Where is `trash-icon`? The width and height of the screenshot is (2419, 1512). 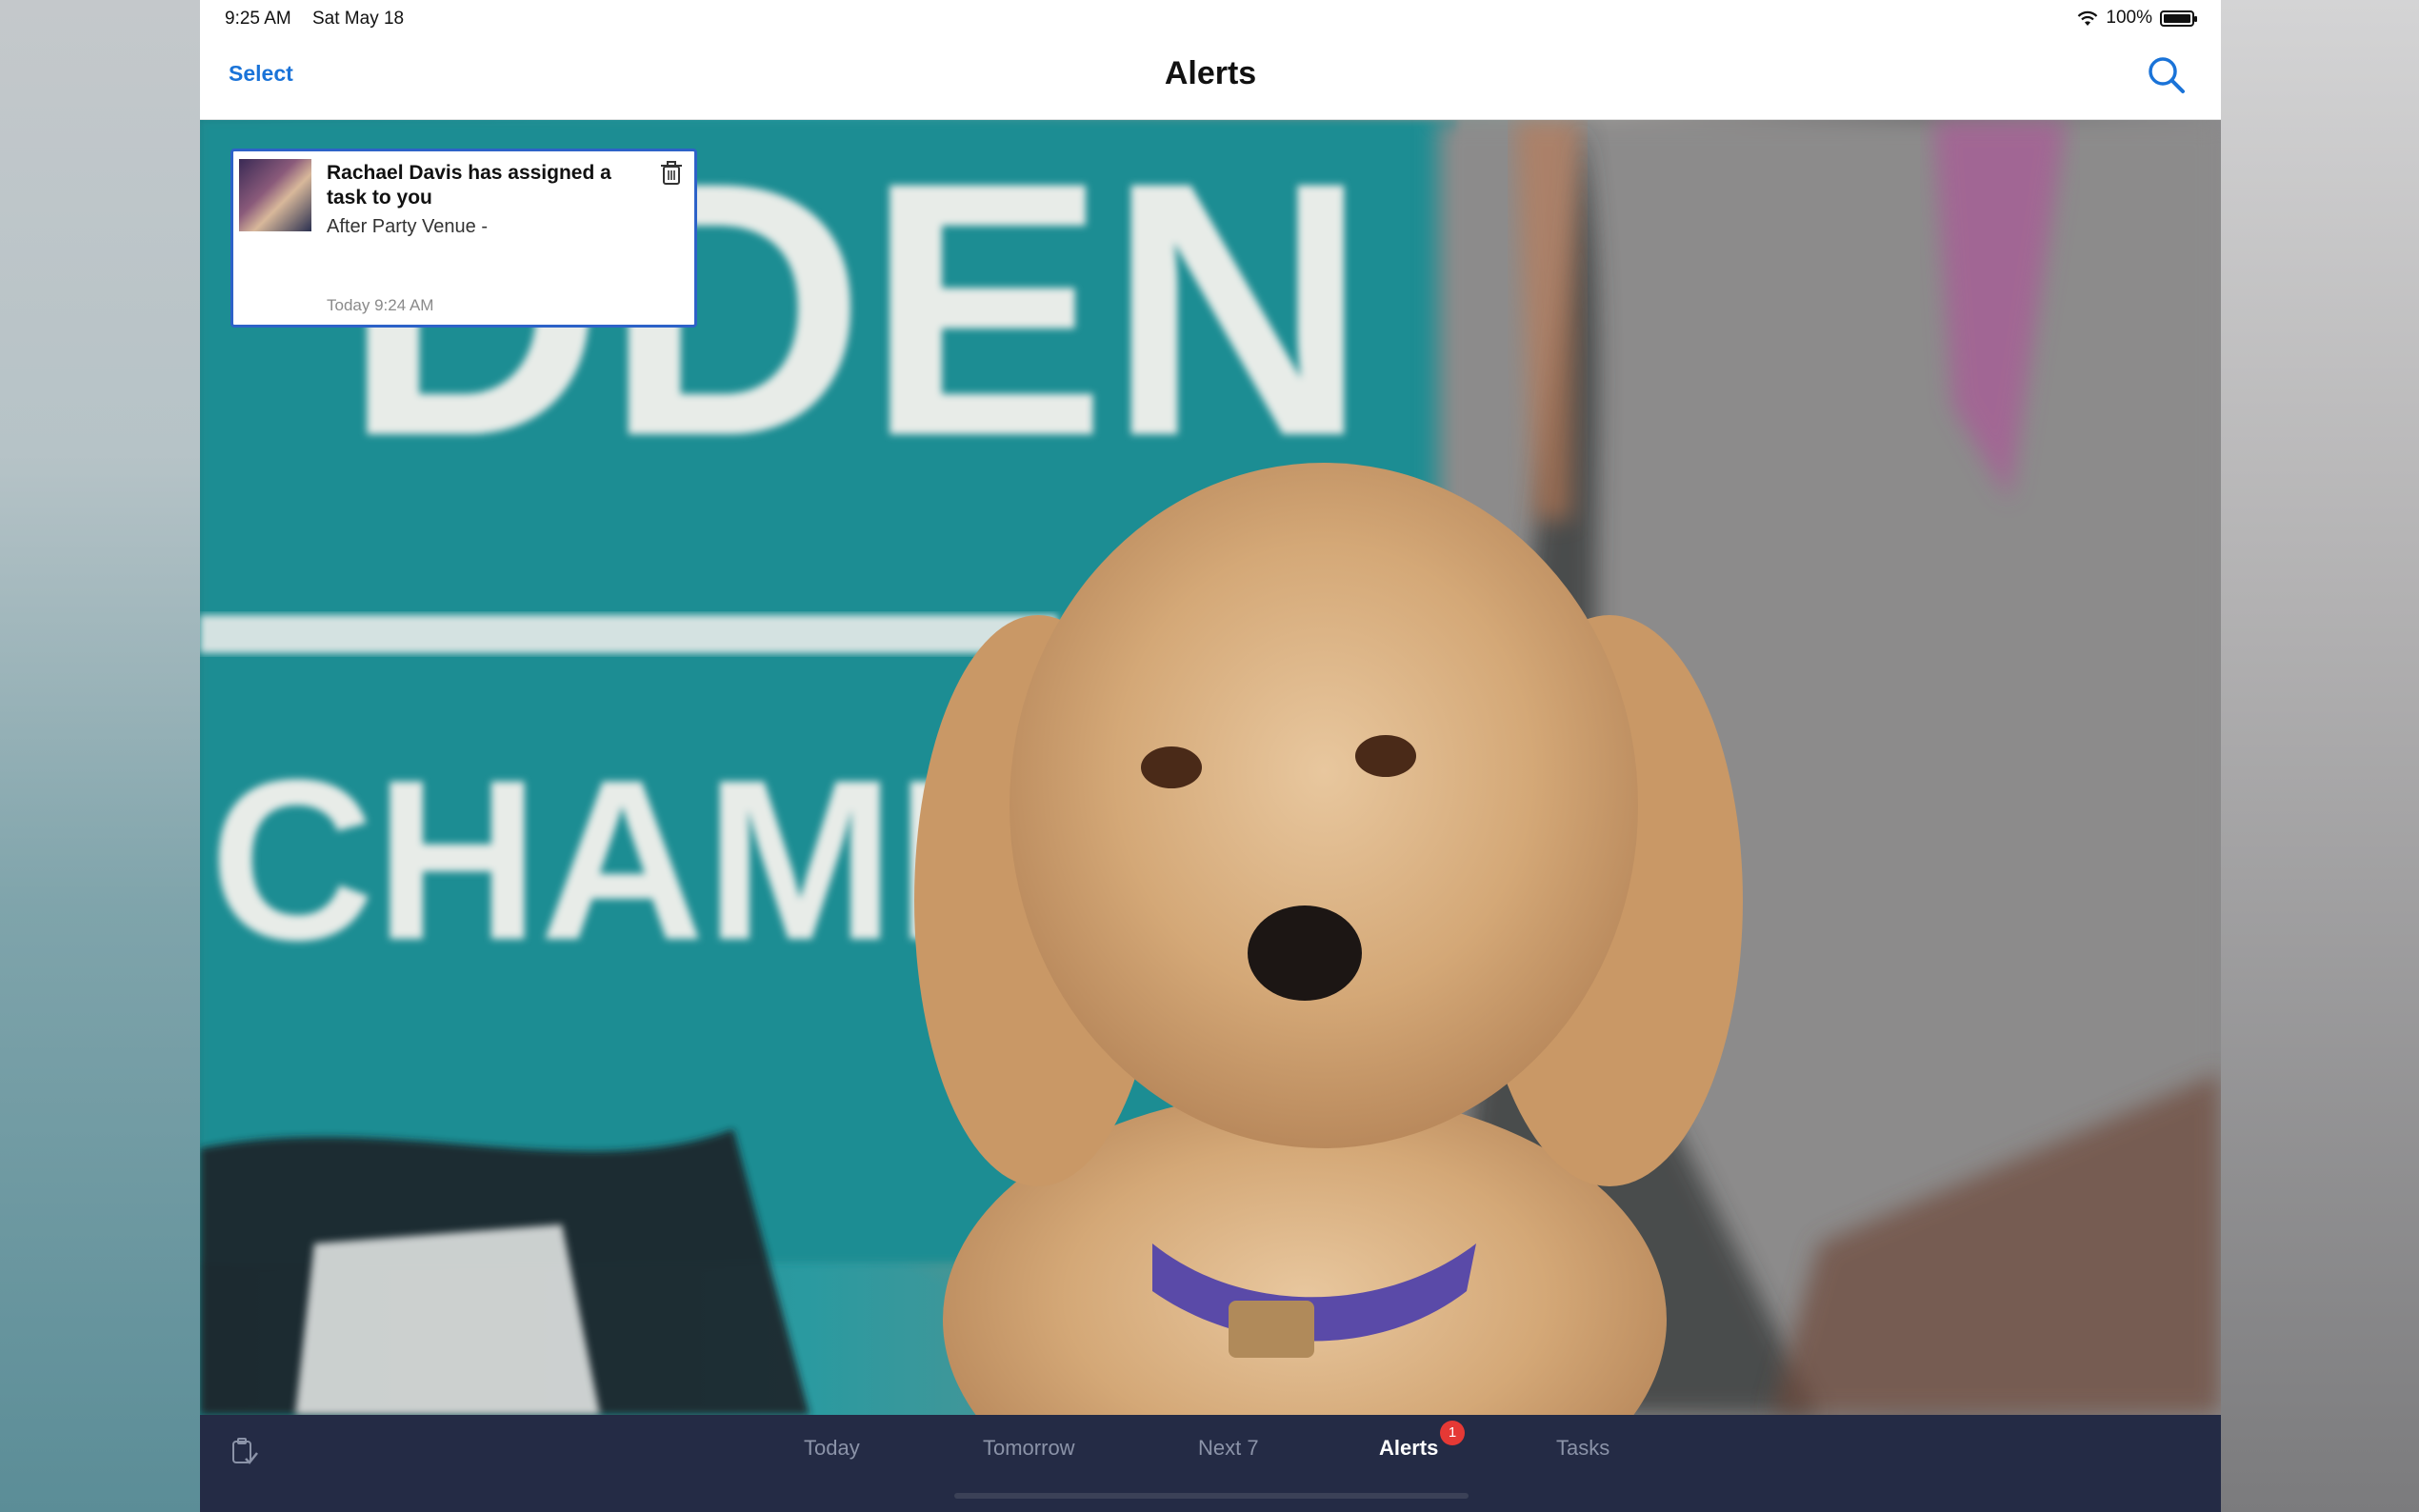
trash-icon is located at coordinates (671, 173).